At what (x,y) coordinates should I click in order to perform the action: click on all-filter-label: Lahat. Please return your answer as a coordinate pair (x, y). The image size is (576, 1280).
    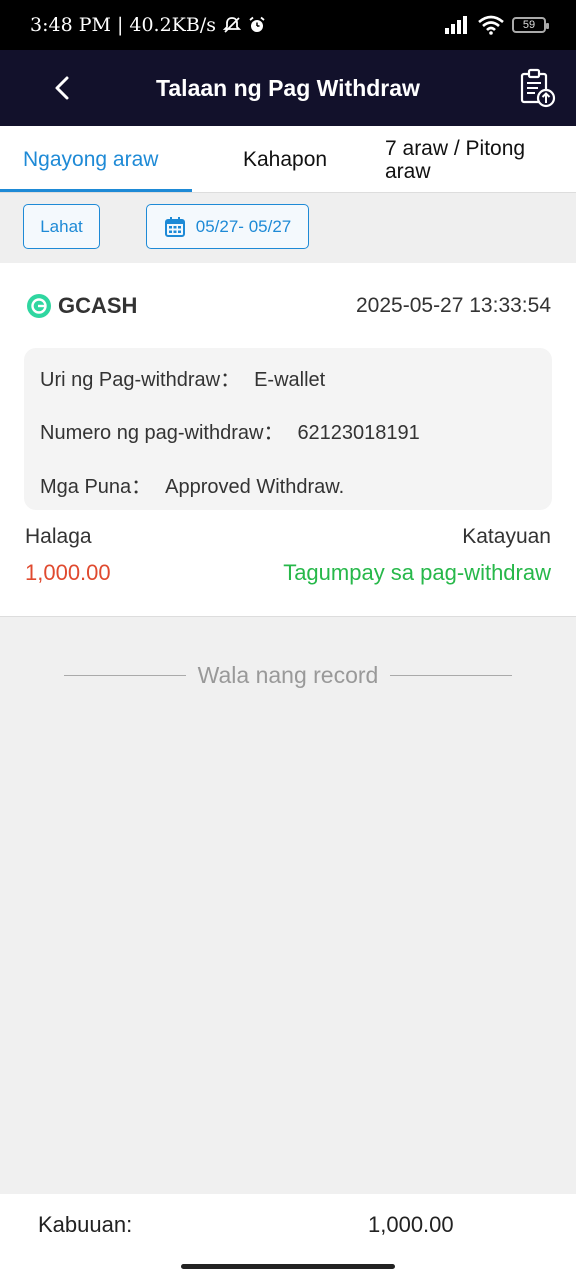
    Looking at the image, I should click on (61, 226).